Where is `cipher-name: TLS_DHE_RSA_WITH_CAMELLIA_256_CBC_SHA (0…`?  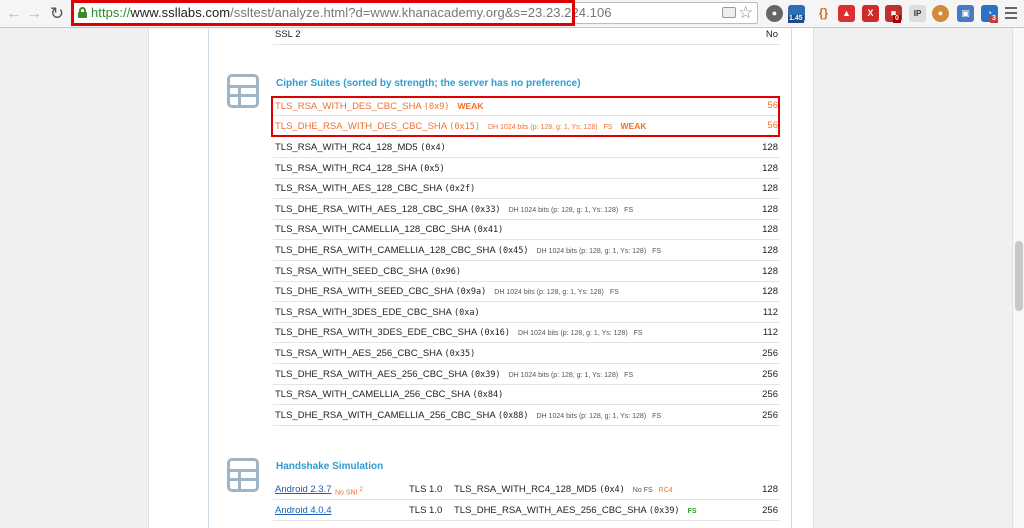 cipher-name: TLS_DHE_RSA_WITH_CAMELLIA_256_CBC_SHA (0… is located at coordinates (468, 416).